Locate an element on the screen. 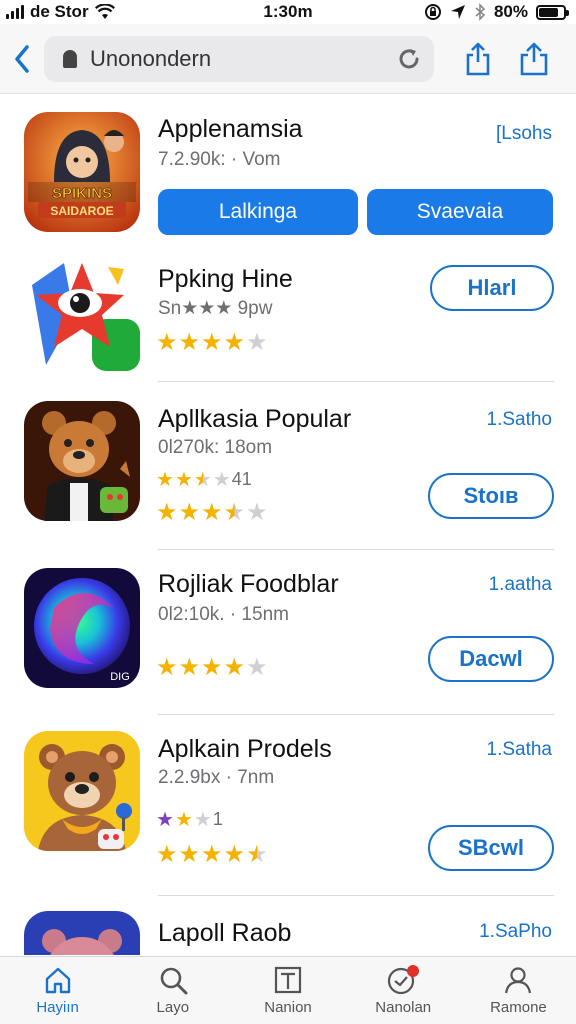  upload-button is located at coordinates (534, 59).